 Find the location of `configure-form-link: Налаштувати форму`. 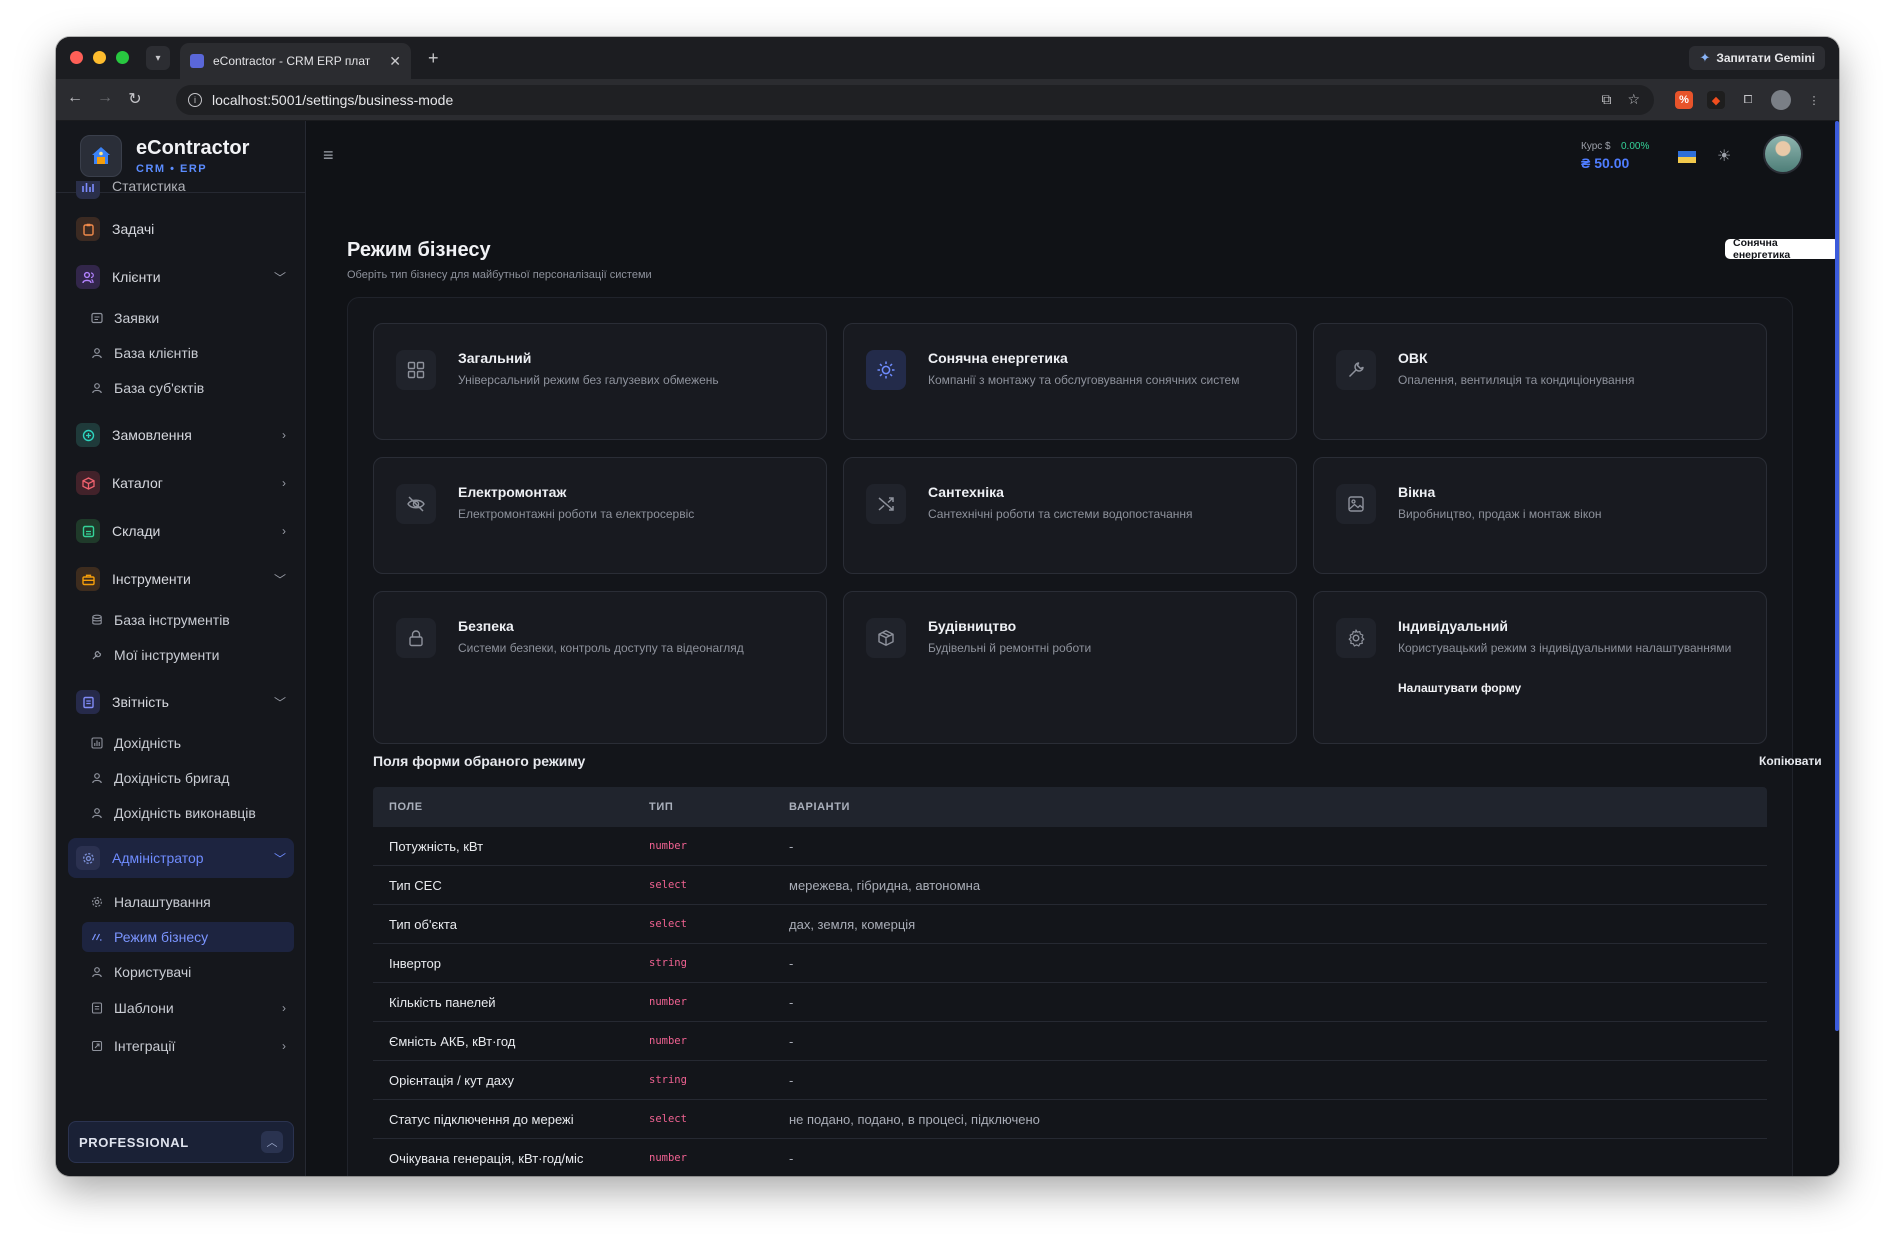

configure-form-link: Налаштувати форму is located at coordinates (1459, 688).